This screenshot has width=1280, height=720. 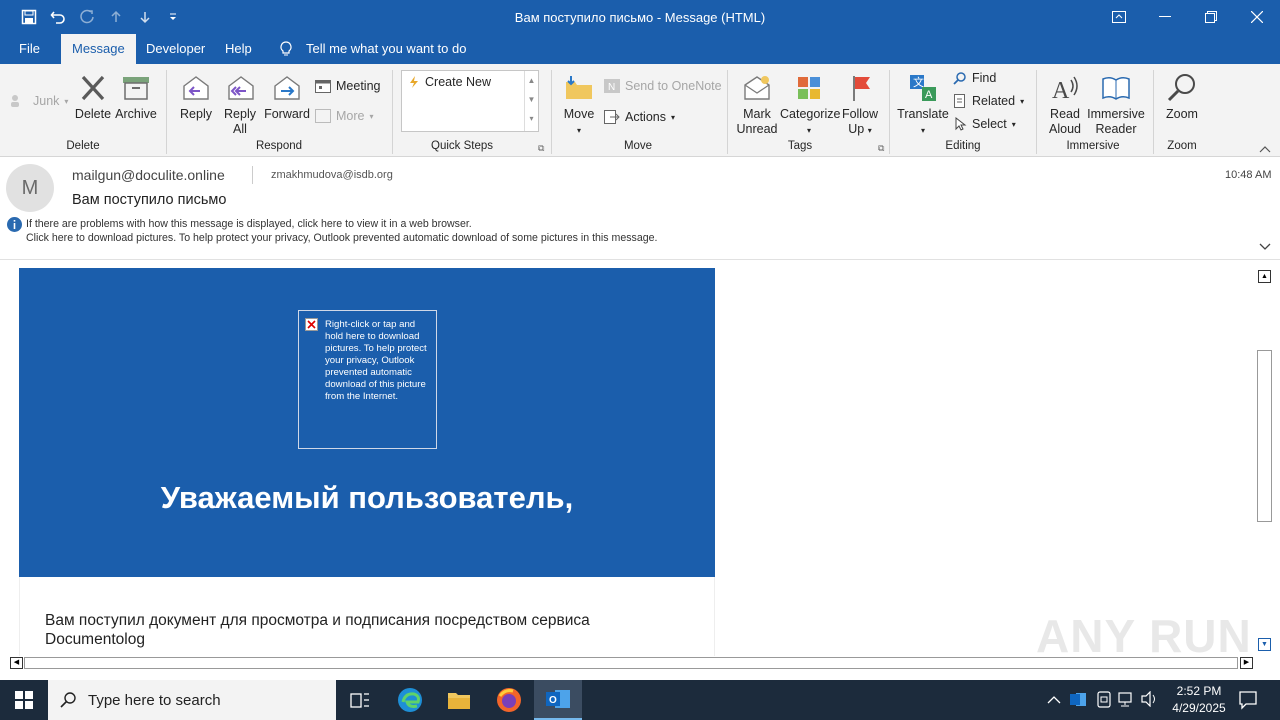 I want to click on select-button: Select ▾, so click(x=984, y=124).